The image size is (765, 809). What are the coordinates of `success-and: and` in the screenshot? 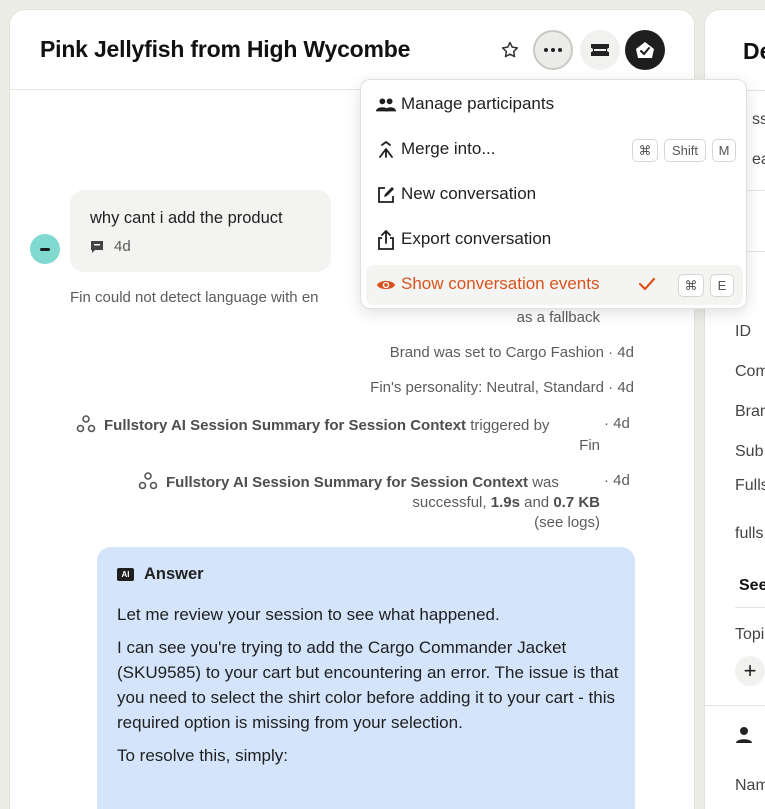 It's located at (536, 502).